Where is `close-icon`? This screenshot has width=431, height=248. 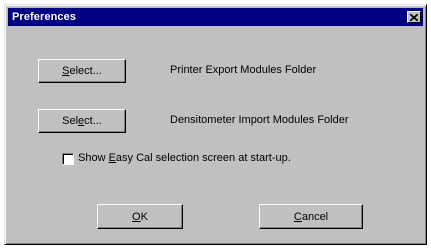
close-icon is located at coordinates (414, 17).